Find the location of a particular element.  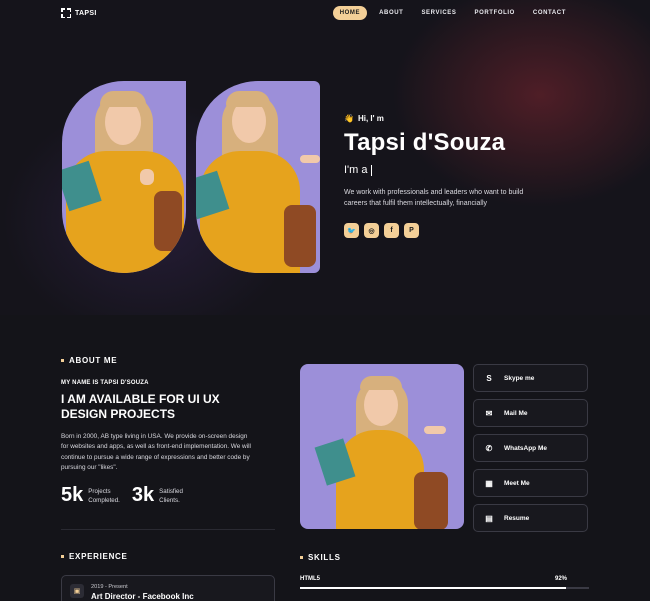

skill-percent: 92% is located at coordinates (561, 579).